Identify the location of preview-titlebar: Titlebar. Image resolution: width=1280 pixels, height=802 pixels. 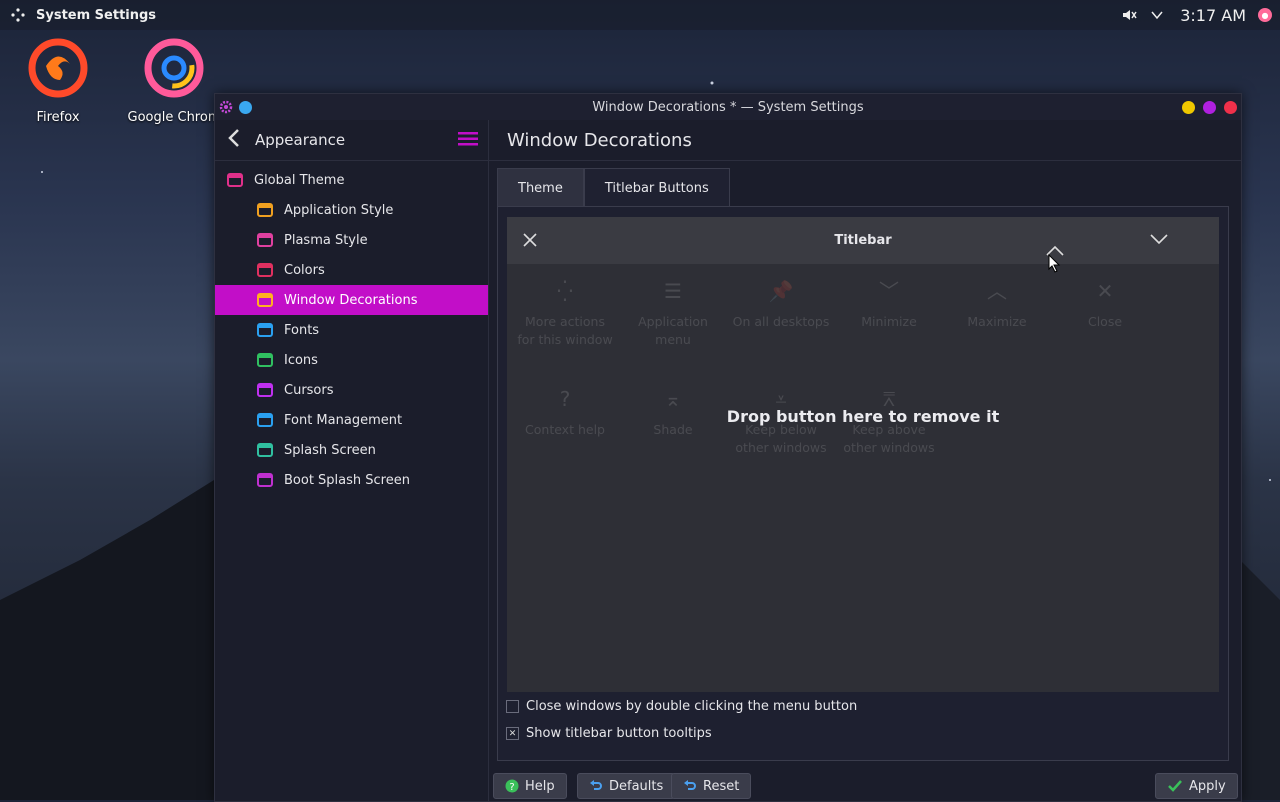
(863, 245).